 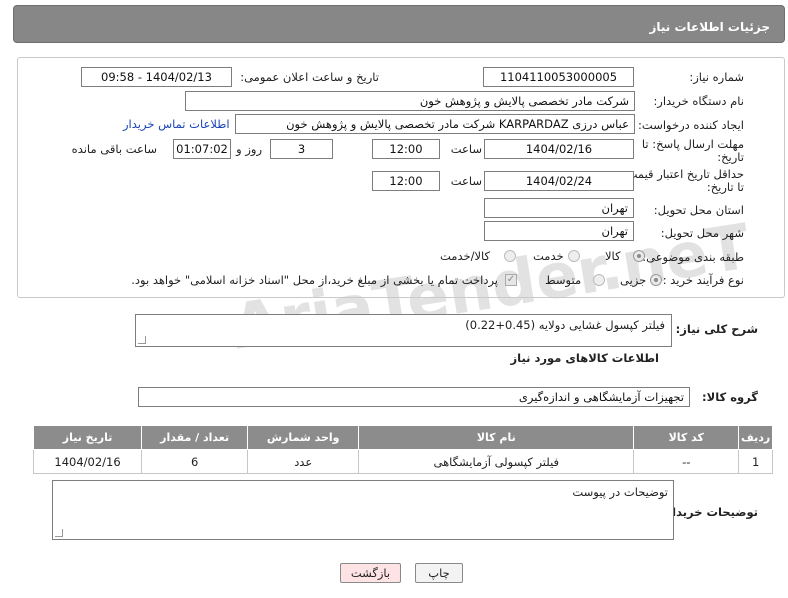 I want to click on category-goods-label: کالا, so click(x=613, y=256).